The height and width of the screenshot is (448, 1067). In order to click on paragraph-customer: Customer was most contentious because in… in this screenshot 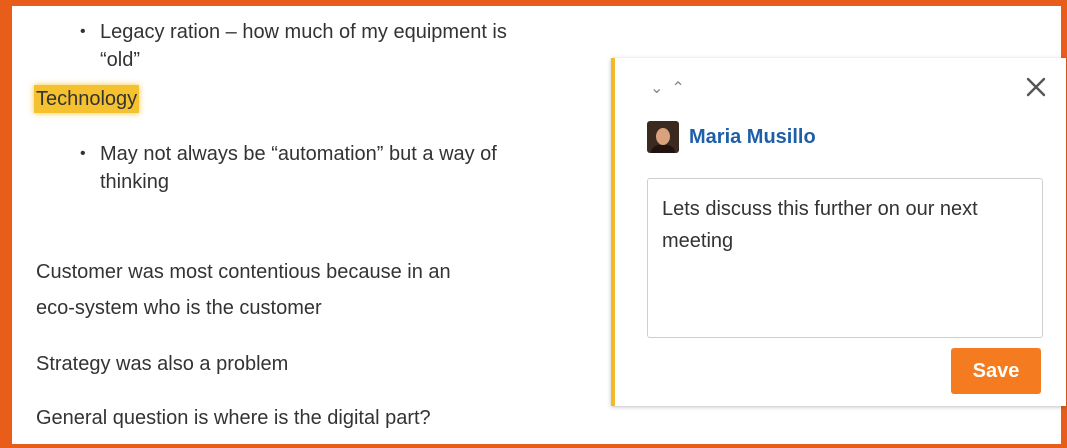, I will do `click(243, 272)`.